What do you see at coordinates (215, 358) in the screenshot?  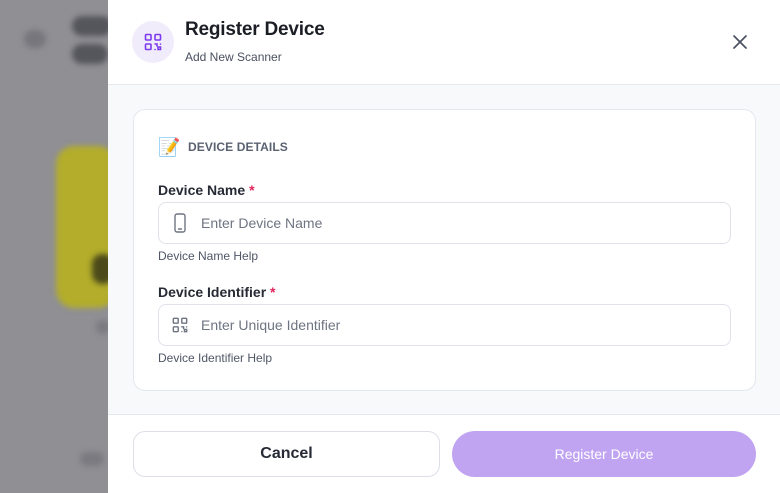 I see `device-identifier-help: Device Identifier Help` at bounding box center [215, 358].